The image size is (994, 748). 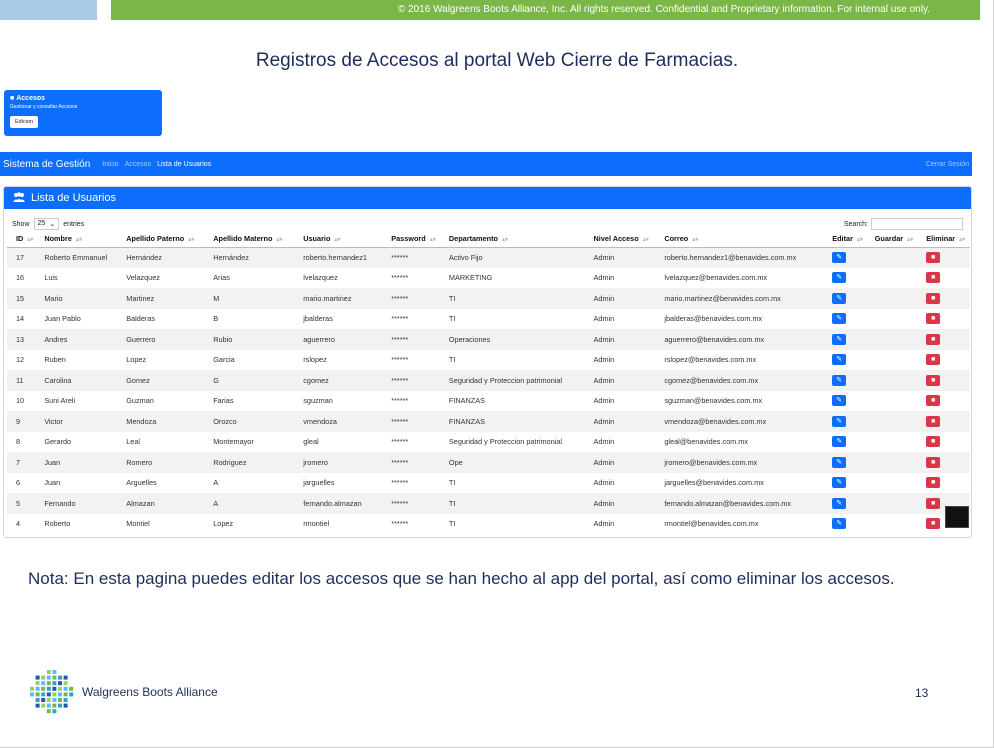 I want to click on entries-select: 25 ⌄, so click(x=46, y=224).